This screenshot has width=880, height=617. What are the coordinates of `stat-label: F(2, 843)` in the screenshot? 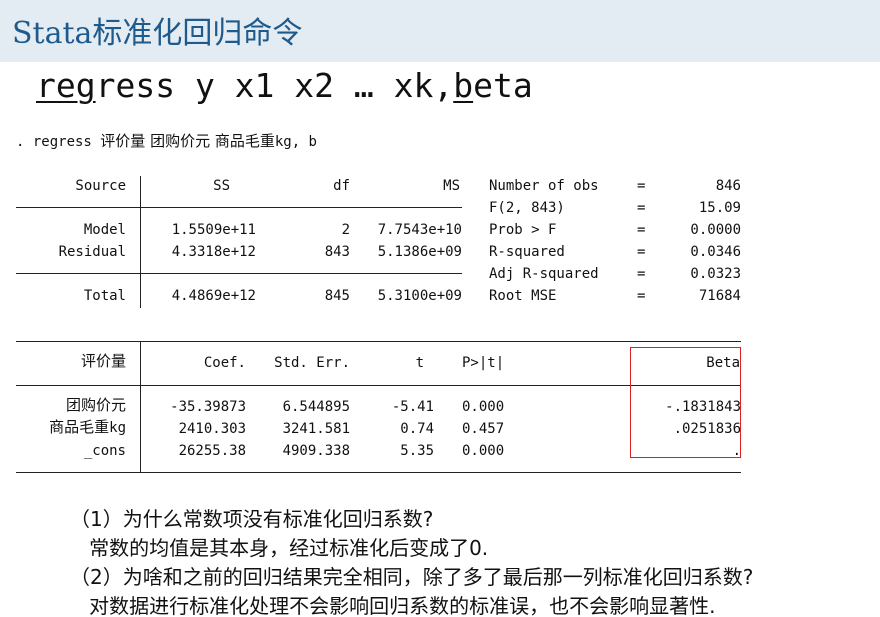 It's located at (527, 208).